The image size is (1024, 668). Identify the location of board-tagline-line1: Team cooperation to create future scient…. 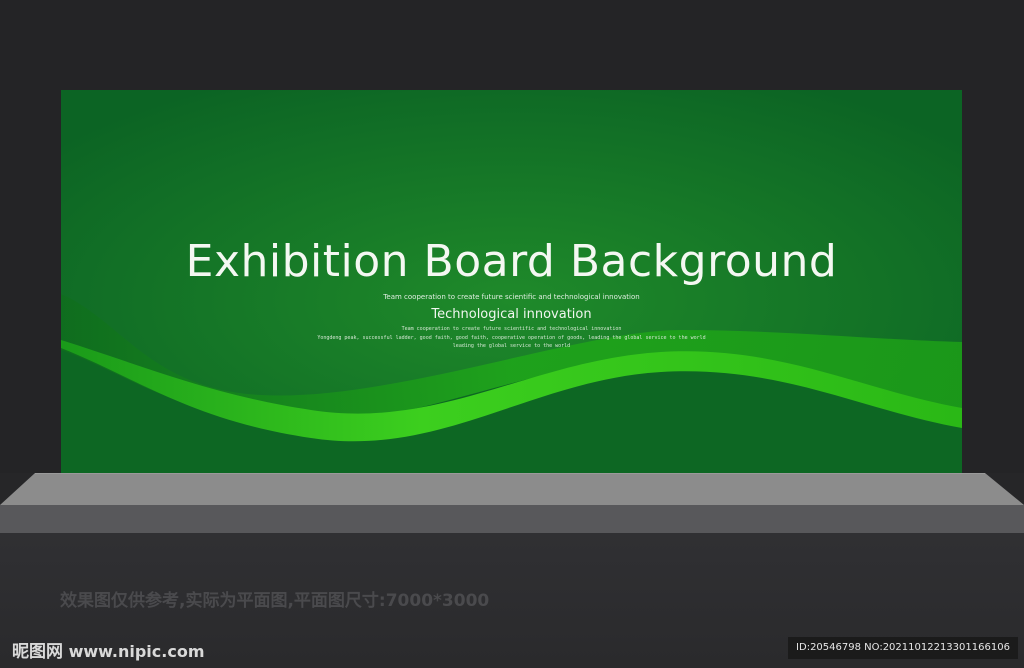
(511, 329).